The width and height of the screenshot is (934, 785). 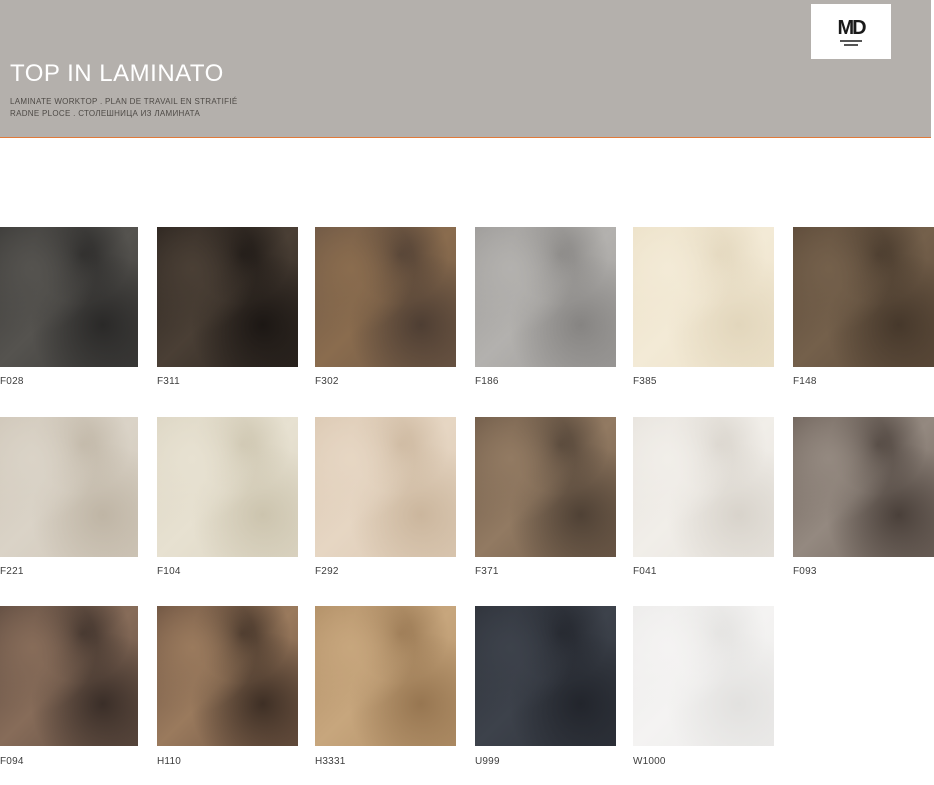 I want to click on swatch-h3331, so click(x=385, y=676).